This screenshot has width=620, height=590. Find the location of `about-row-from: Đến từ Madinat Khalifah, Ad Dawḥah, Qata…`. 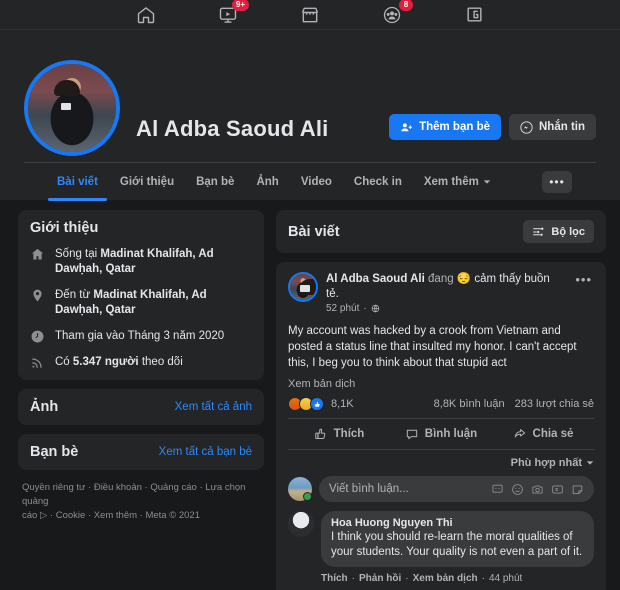

about-row-from: Đến từ Madinat Khalifah, Ad Dawḥah, Qata… is located at coordinates (141, 303).